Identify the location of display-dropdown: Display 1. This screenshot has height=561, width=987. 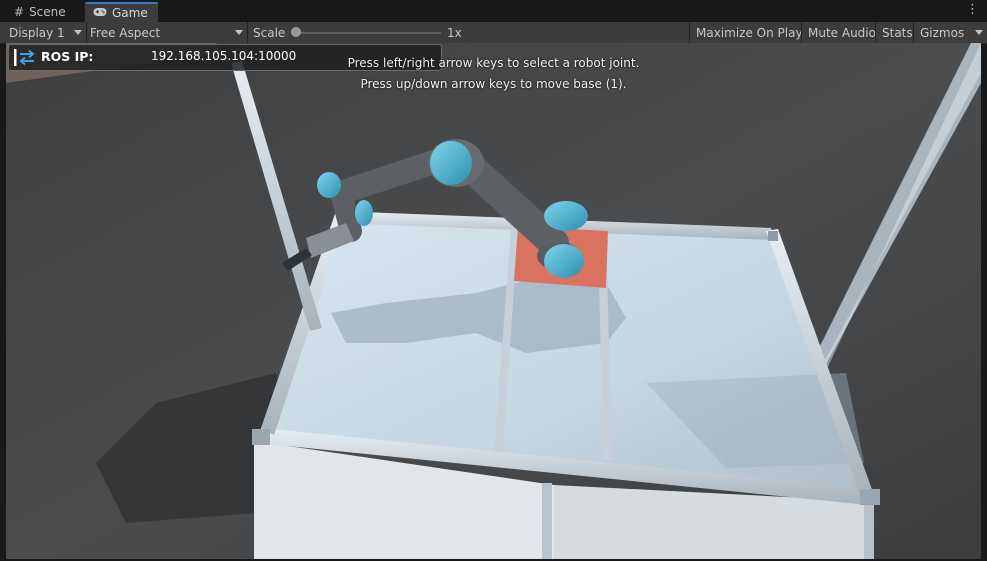
(43, 32).